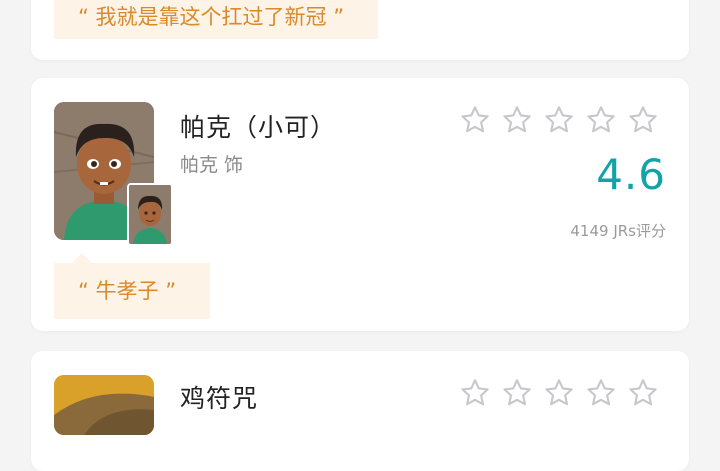  What do you see at coordinates (618, 231) in the screenshot?
I see `rating-count: 4149 JRs评分` at bounding box center [618, 231].